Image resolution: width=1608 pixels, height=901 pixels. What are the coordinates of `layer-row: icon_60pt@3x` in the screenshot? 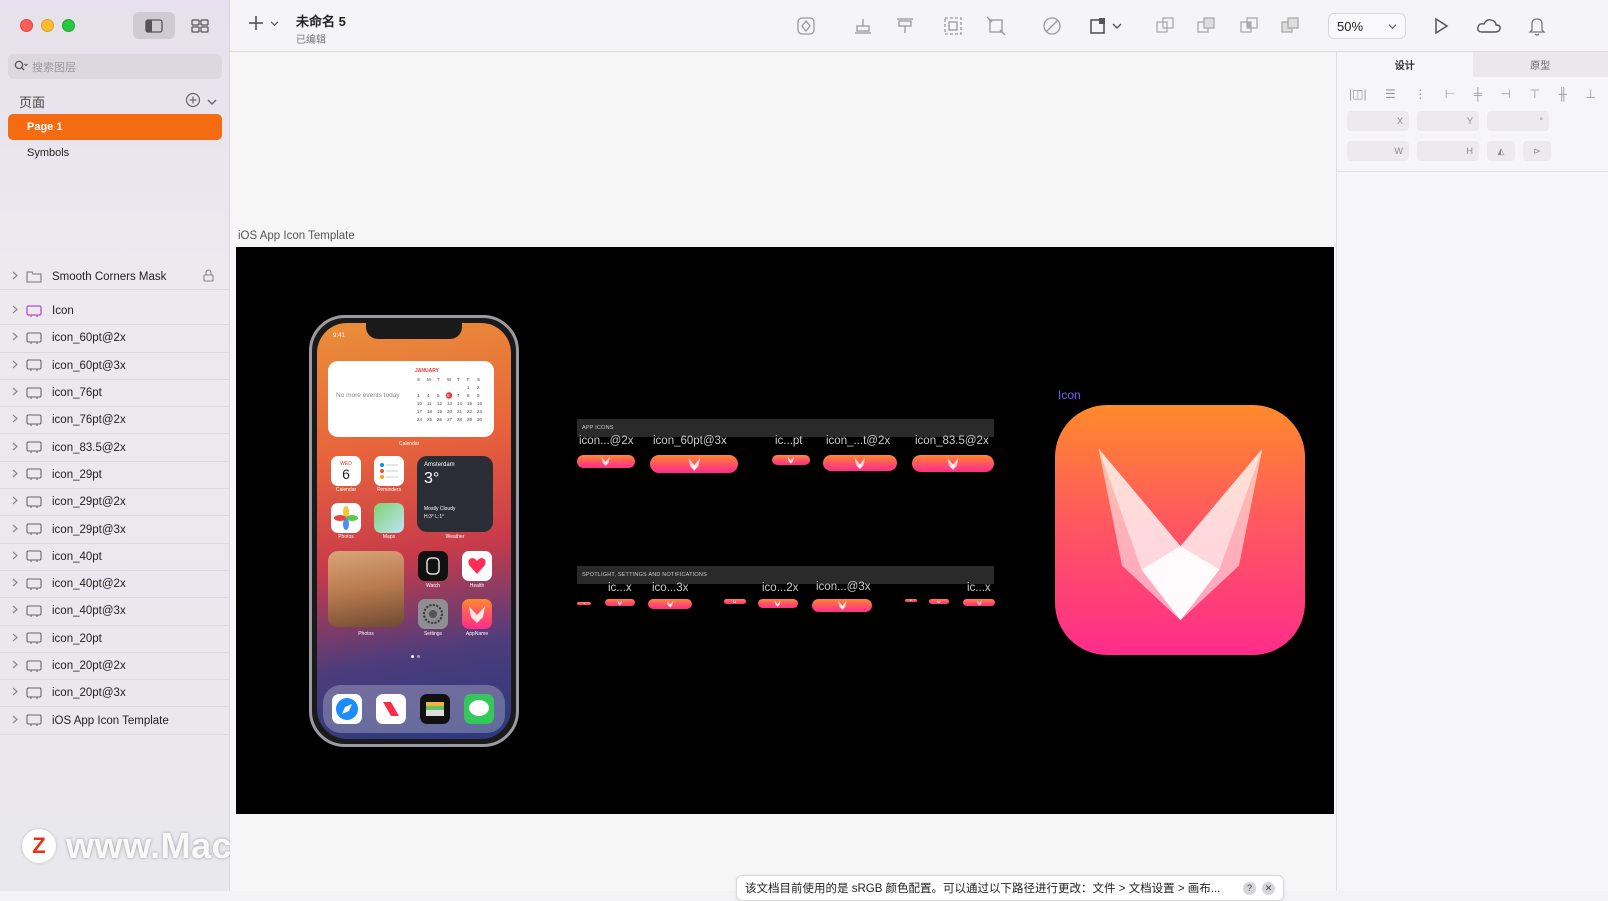 It's located at (115, 366).